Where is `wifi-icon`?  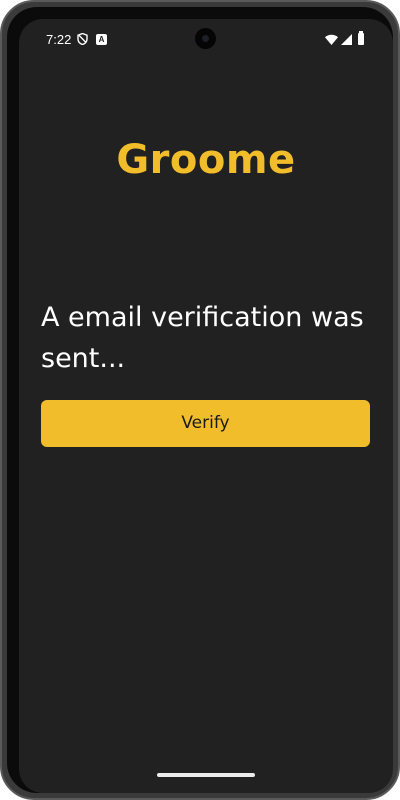
wifi-icon is located at coordinates (331, 39).